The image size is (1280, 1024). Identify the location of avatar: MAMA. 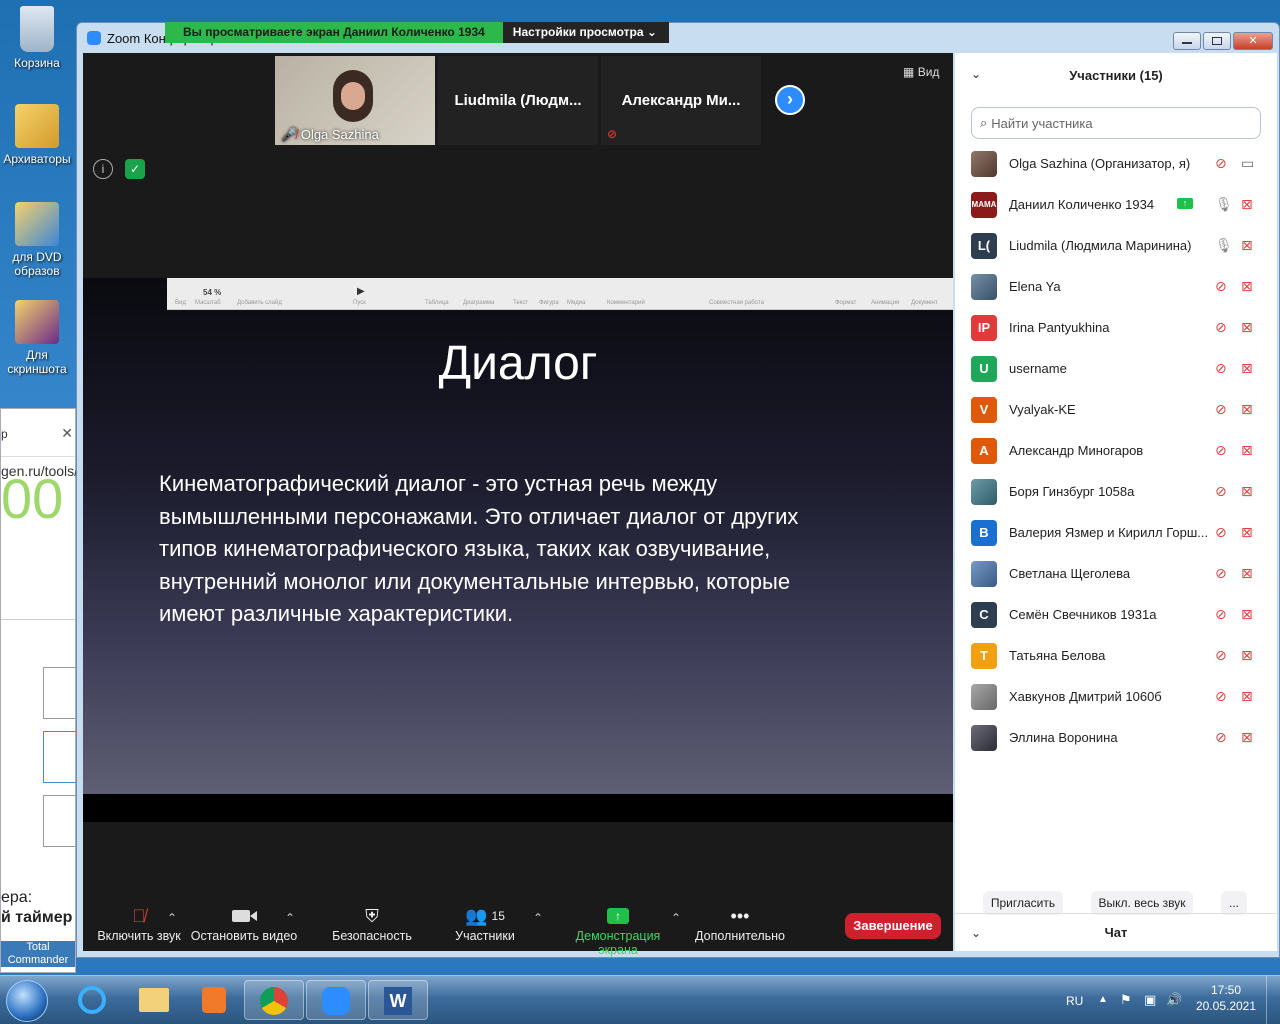
(984, 204).